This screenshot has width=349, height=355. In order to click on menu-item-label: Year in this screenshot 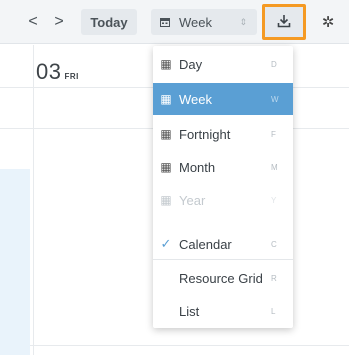, I will do `click(192, 200)`.